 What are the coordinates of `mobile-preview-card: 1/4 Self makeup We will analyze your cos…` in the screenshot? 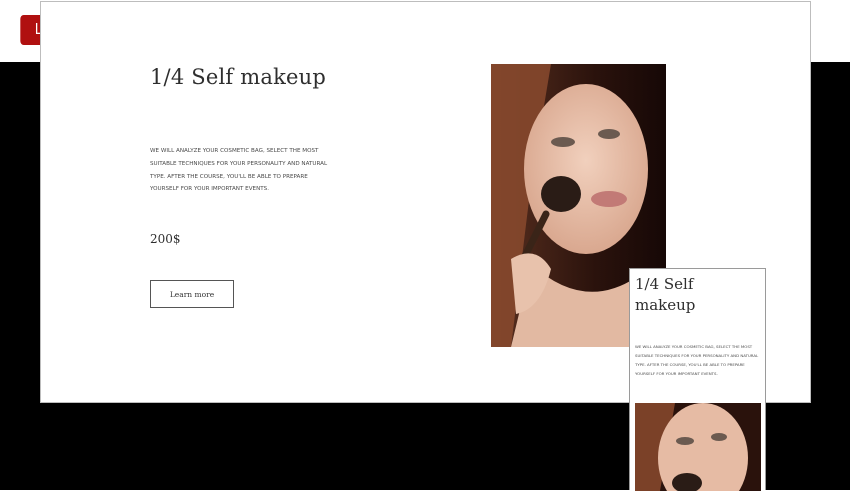 It's located at (697, 379).